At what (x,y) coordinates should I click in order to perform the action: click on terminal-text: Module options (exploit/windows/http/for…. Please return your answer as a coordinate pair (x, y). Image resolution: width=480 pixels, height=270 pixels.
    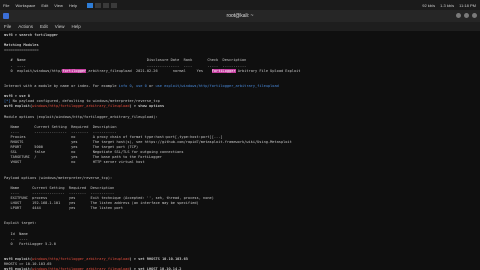
    Looking at the image, I should click on (81, 116).